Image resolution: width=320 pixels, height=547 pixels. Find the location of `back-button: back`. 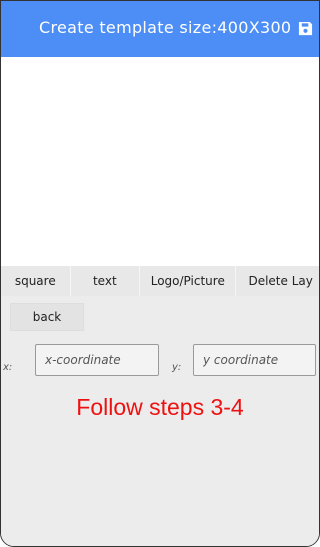

back-button: back is located at coordinates (47, 317).